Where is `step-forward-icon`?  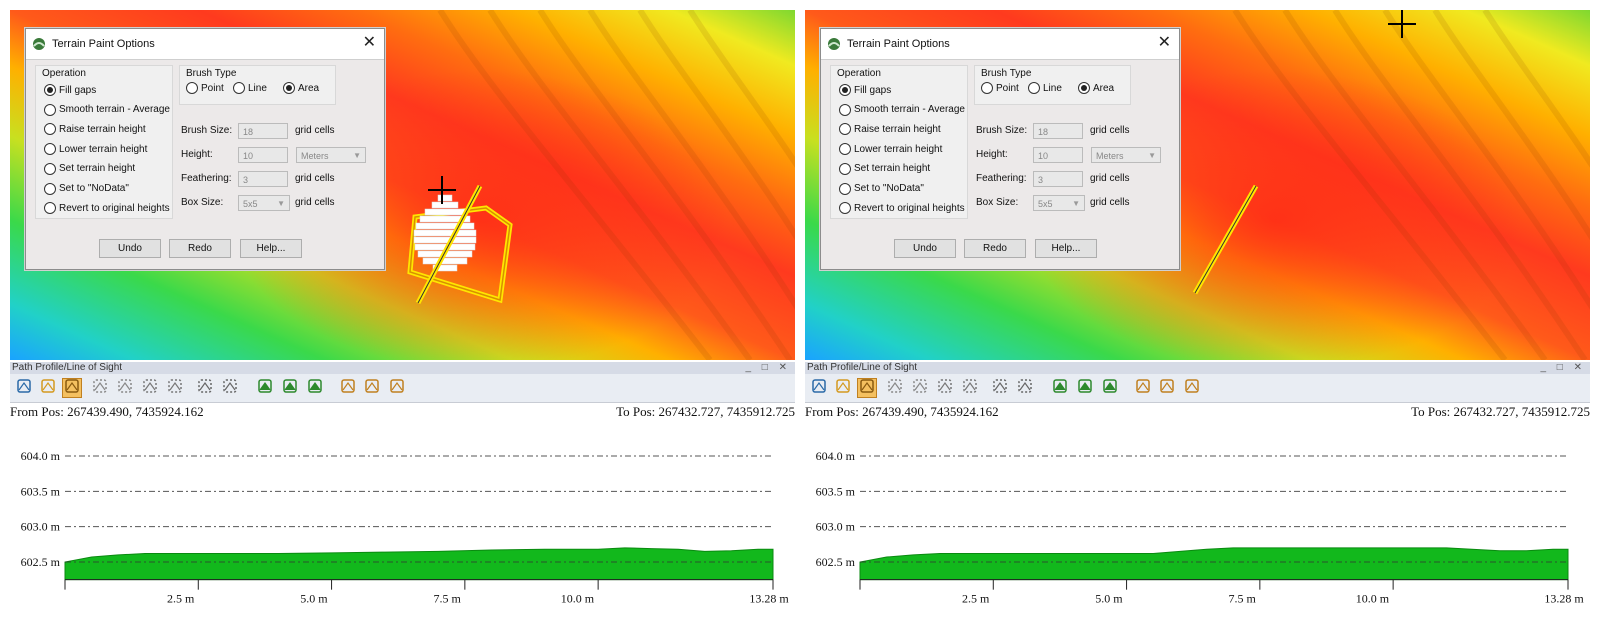
step-forward-icon is located at coordinates (1192, 388).